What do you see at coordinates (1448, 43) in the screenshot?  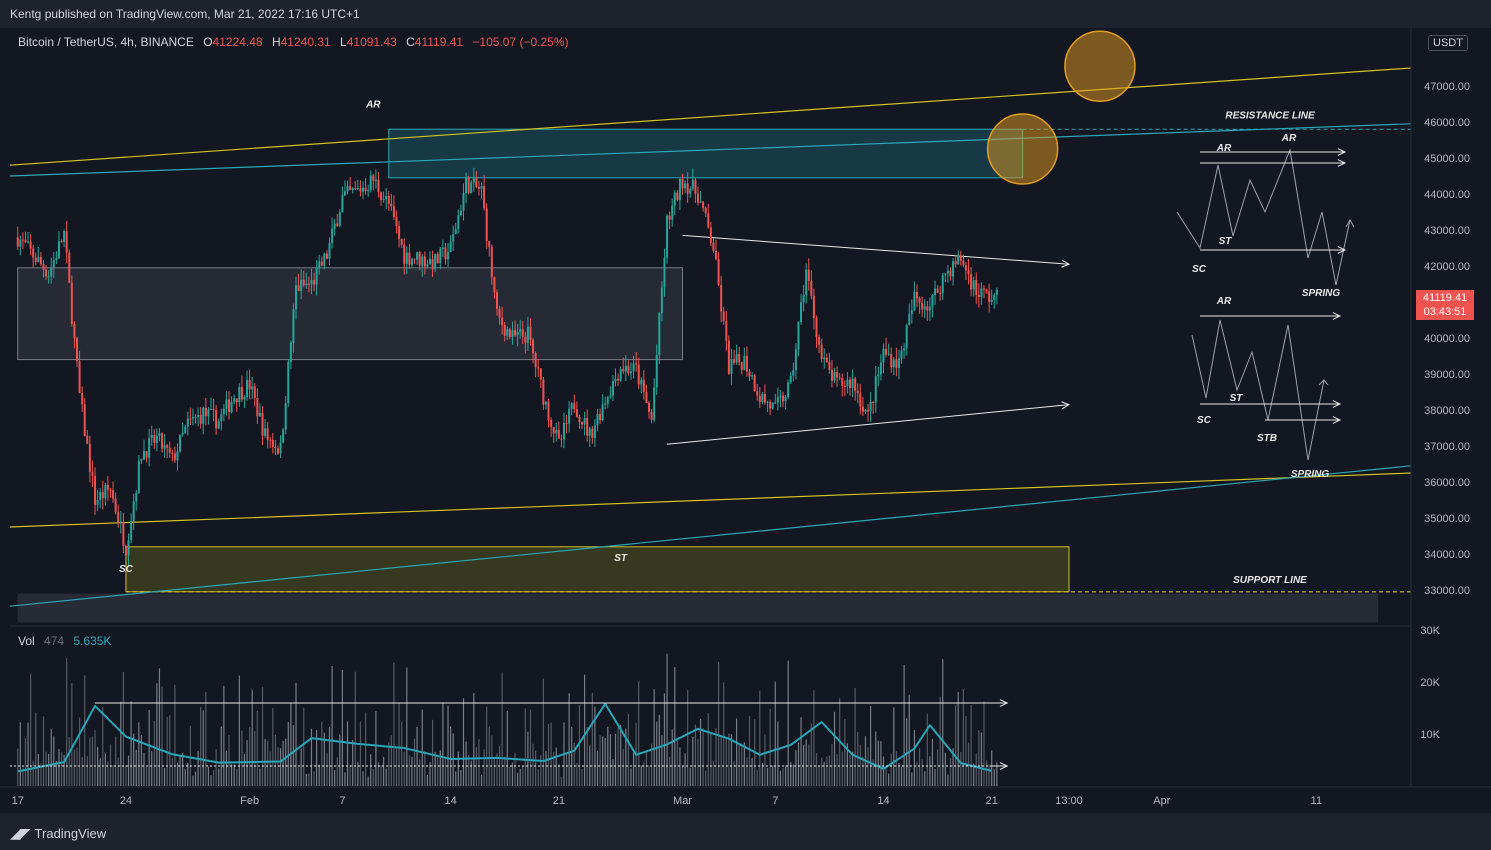 I see `currency-button: USDT` at bounding box center [1448, 43].